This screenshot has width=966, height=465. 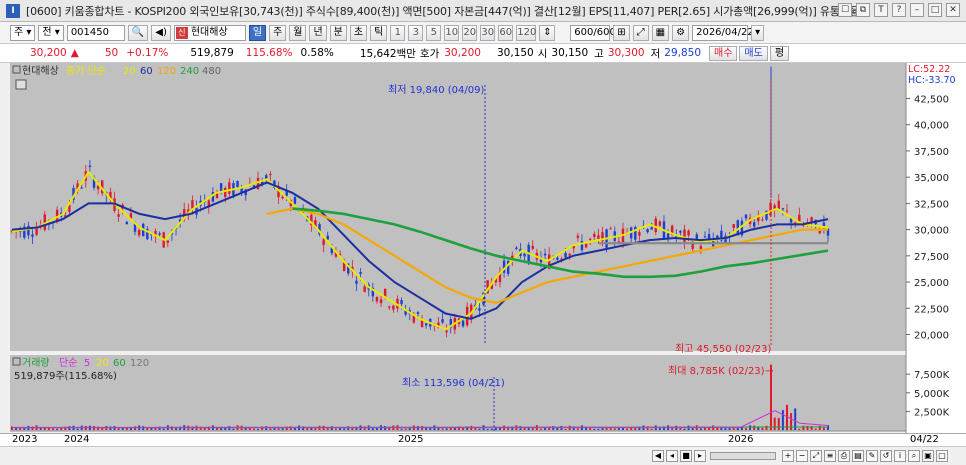 What do you see at coordinates (298, 32) in the screenshot?
I see `tab-month: 월` at bounding box center [298, 32].